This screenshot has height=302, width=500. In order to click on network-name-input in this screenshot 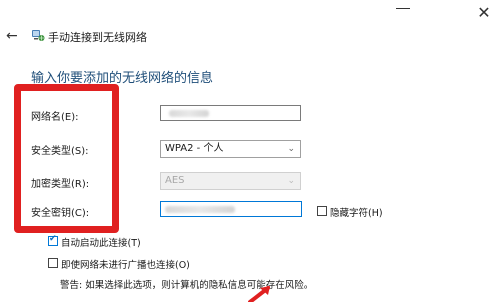, I will do `click(230, 113)`.